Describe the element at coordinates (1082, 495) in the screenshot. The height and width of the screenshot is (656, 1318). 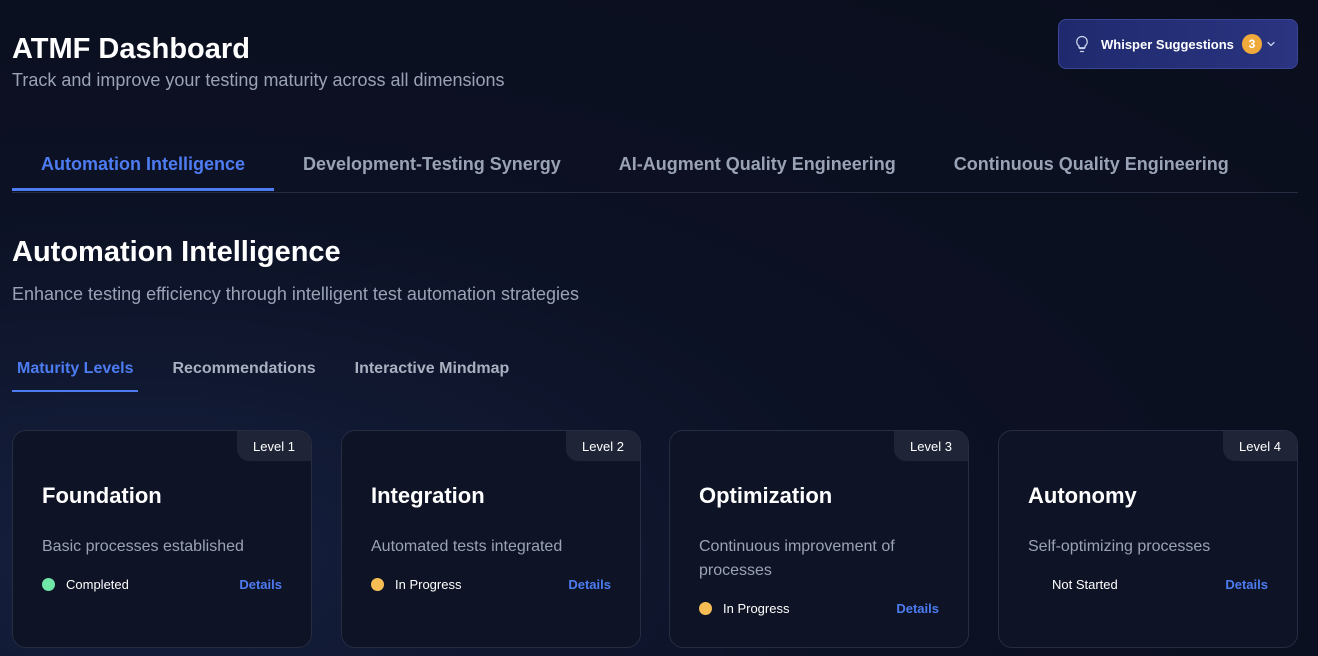
I see `card-title: Autonomy` at that location.